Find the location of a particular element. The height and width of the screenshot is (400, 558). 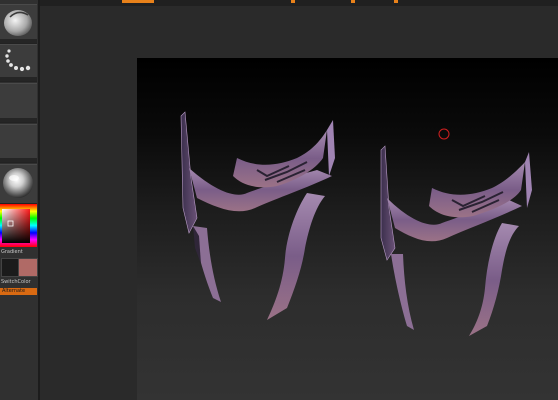

stroke-slot is located at coordinates (18, 63).